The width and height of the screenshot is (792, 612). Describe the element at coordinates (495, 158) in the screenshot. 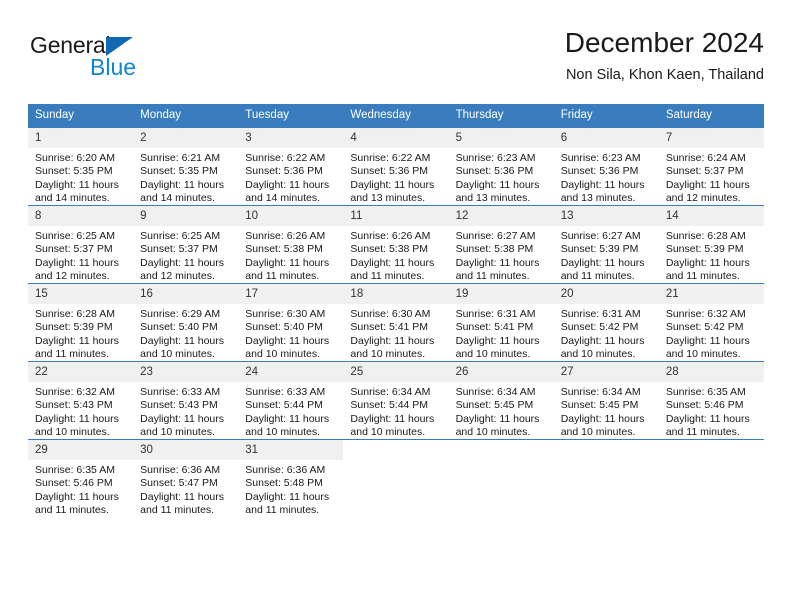

I see `sunrise-text: Sunrise: 6:23 AM` at that location.